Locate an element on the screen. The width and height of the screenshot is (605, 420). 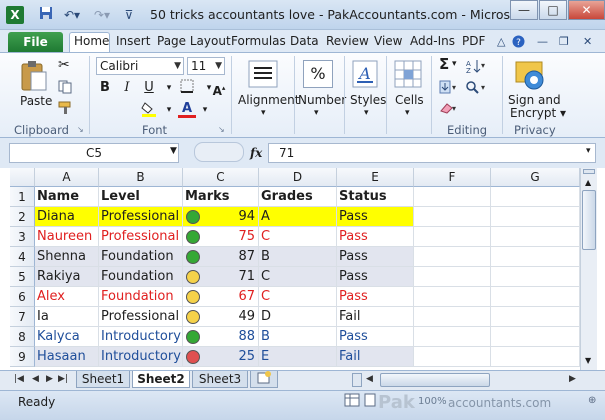
header-cell: Grades is located at coordinates (298, 197).